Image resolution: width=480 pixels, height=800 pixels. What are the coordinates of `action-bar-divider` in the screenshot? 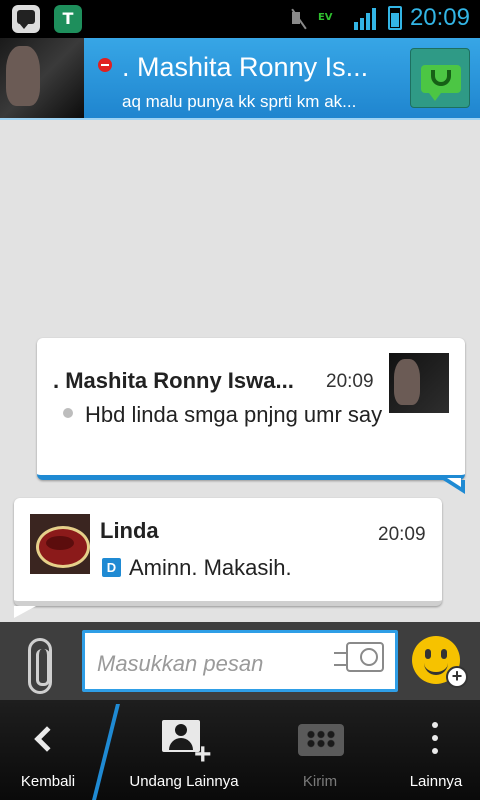 It's located at (106, 752).